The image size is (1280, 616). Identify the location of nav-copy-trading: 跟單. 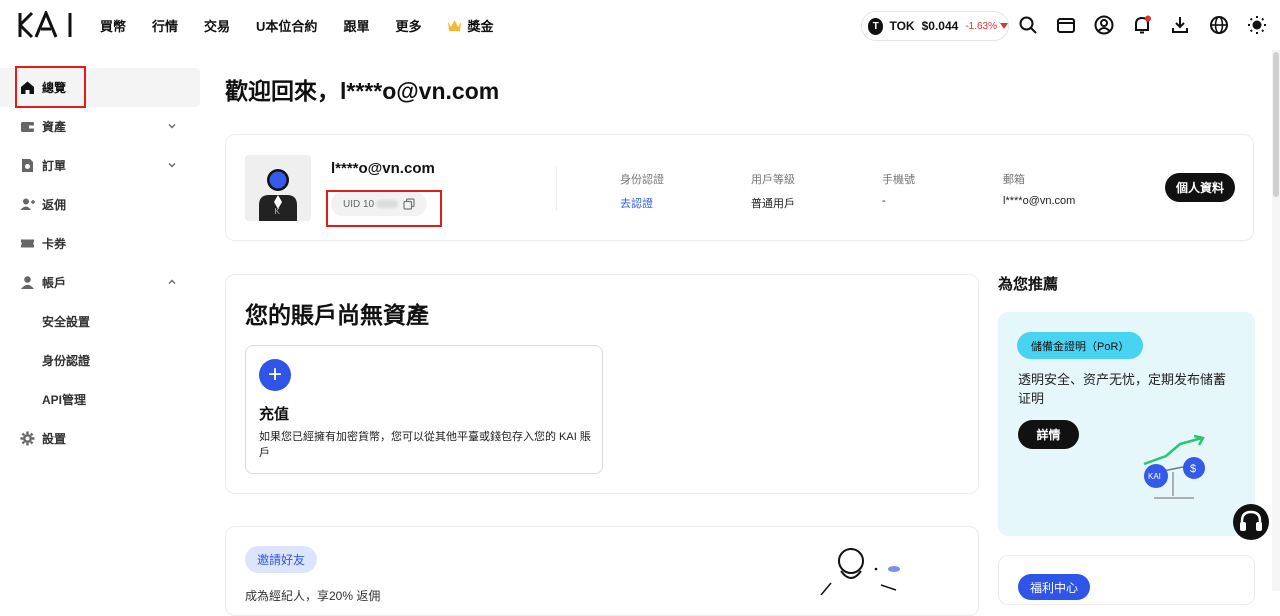
(356, 25).